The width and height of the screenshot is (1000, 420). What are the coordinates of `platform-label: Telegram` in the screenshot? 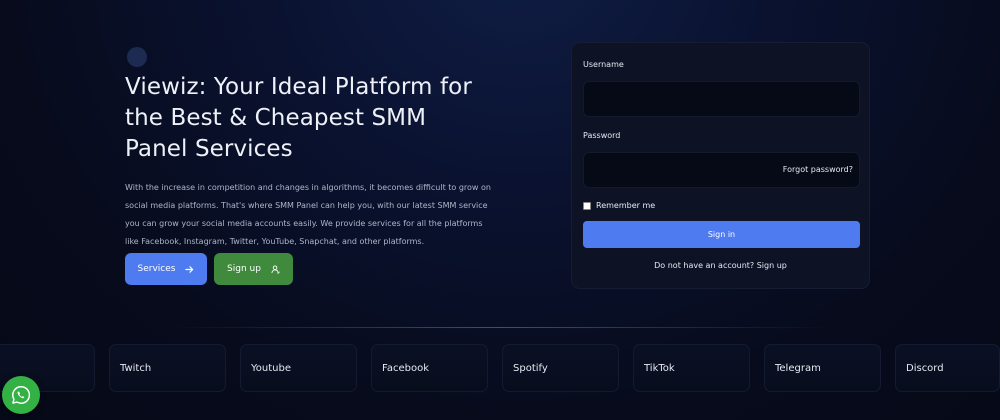 It's located at (798, 368).